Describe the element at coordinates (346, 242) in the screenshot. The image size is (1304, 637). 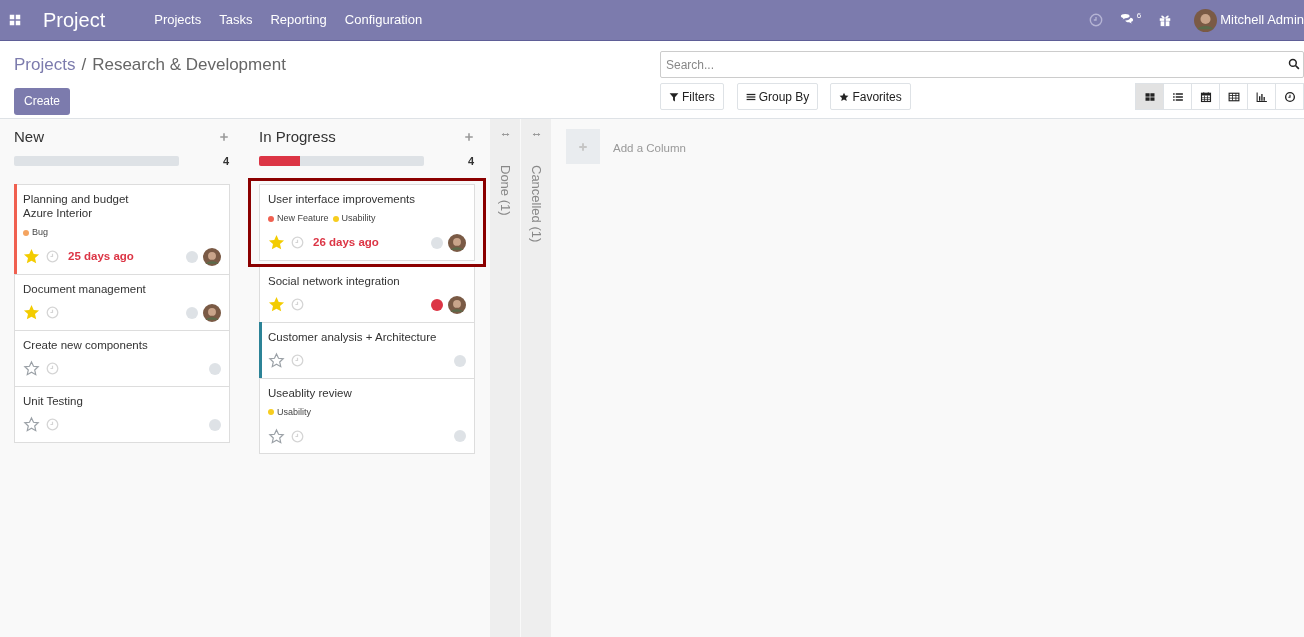
I see `deadline-text: 26 days ago` at that location.